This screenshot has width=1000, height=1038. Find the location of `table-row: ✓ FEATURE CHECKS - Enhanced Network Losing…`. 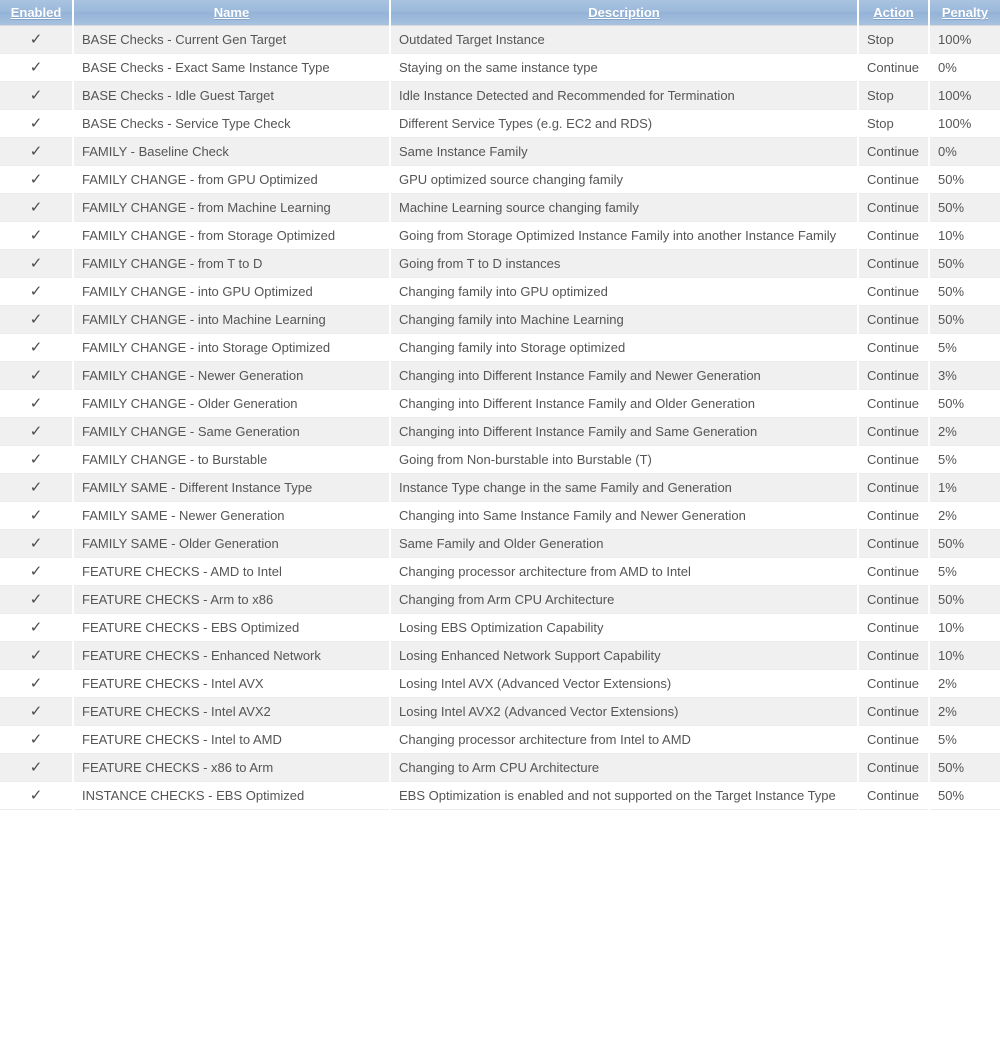

table-row: ✓ FEATURE CHECKS - Enhanced Network Losing… is located at coordinates (500, 655).